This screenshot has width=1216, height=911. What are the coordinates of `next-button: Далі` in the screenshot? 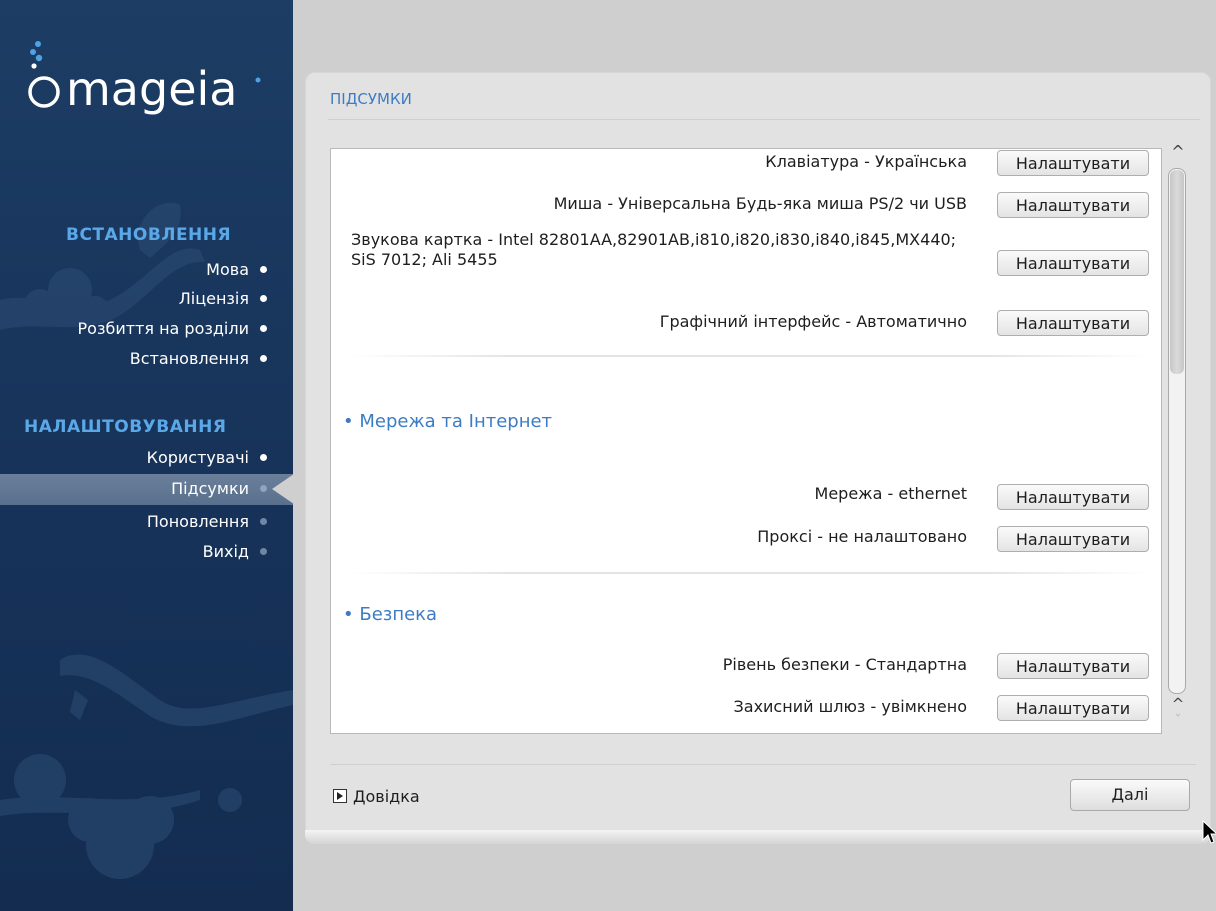 It's located at (1130, 795).